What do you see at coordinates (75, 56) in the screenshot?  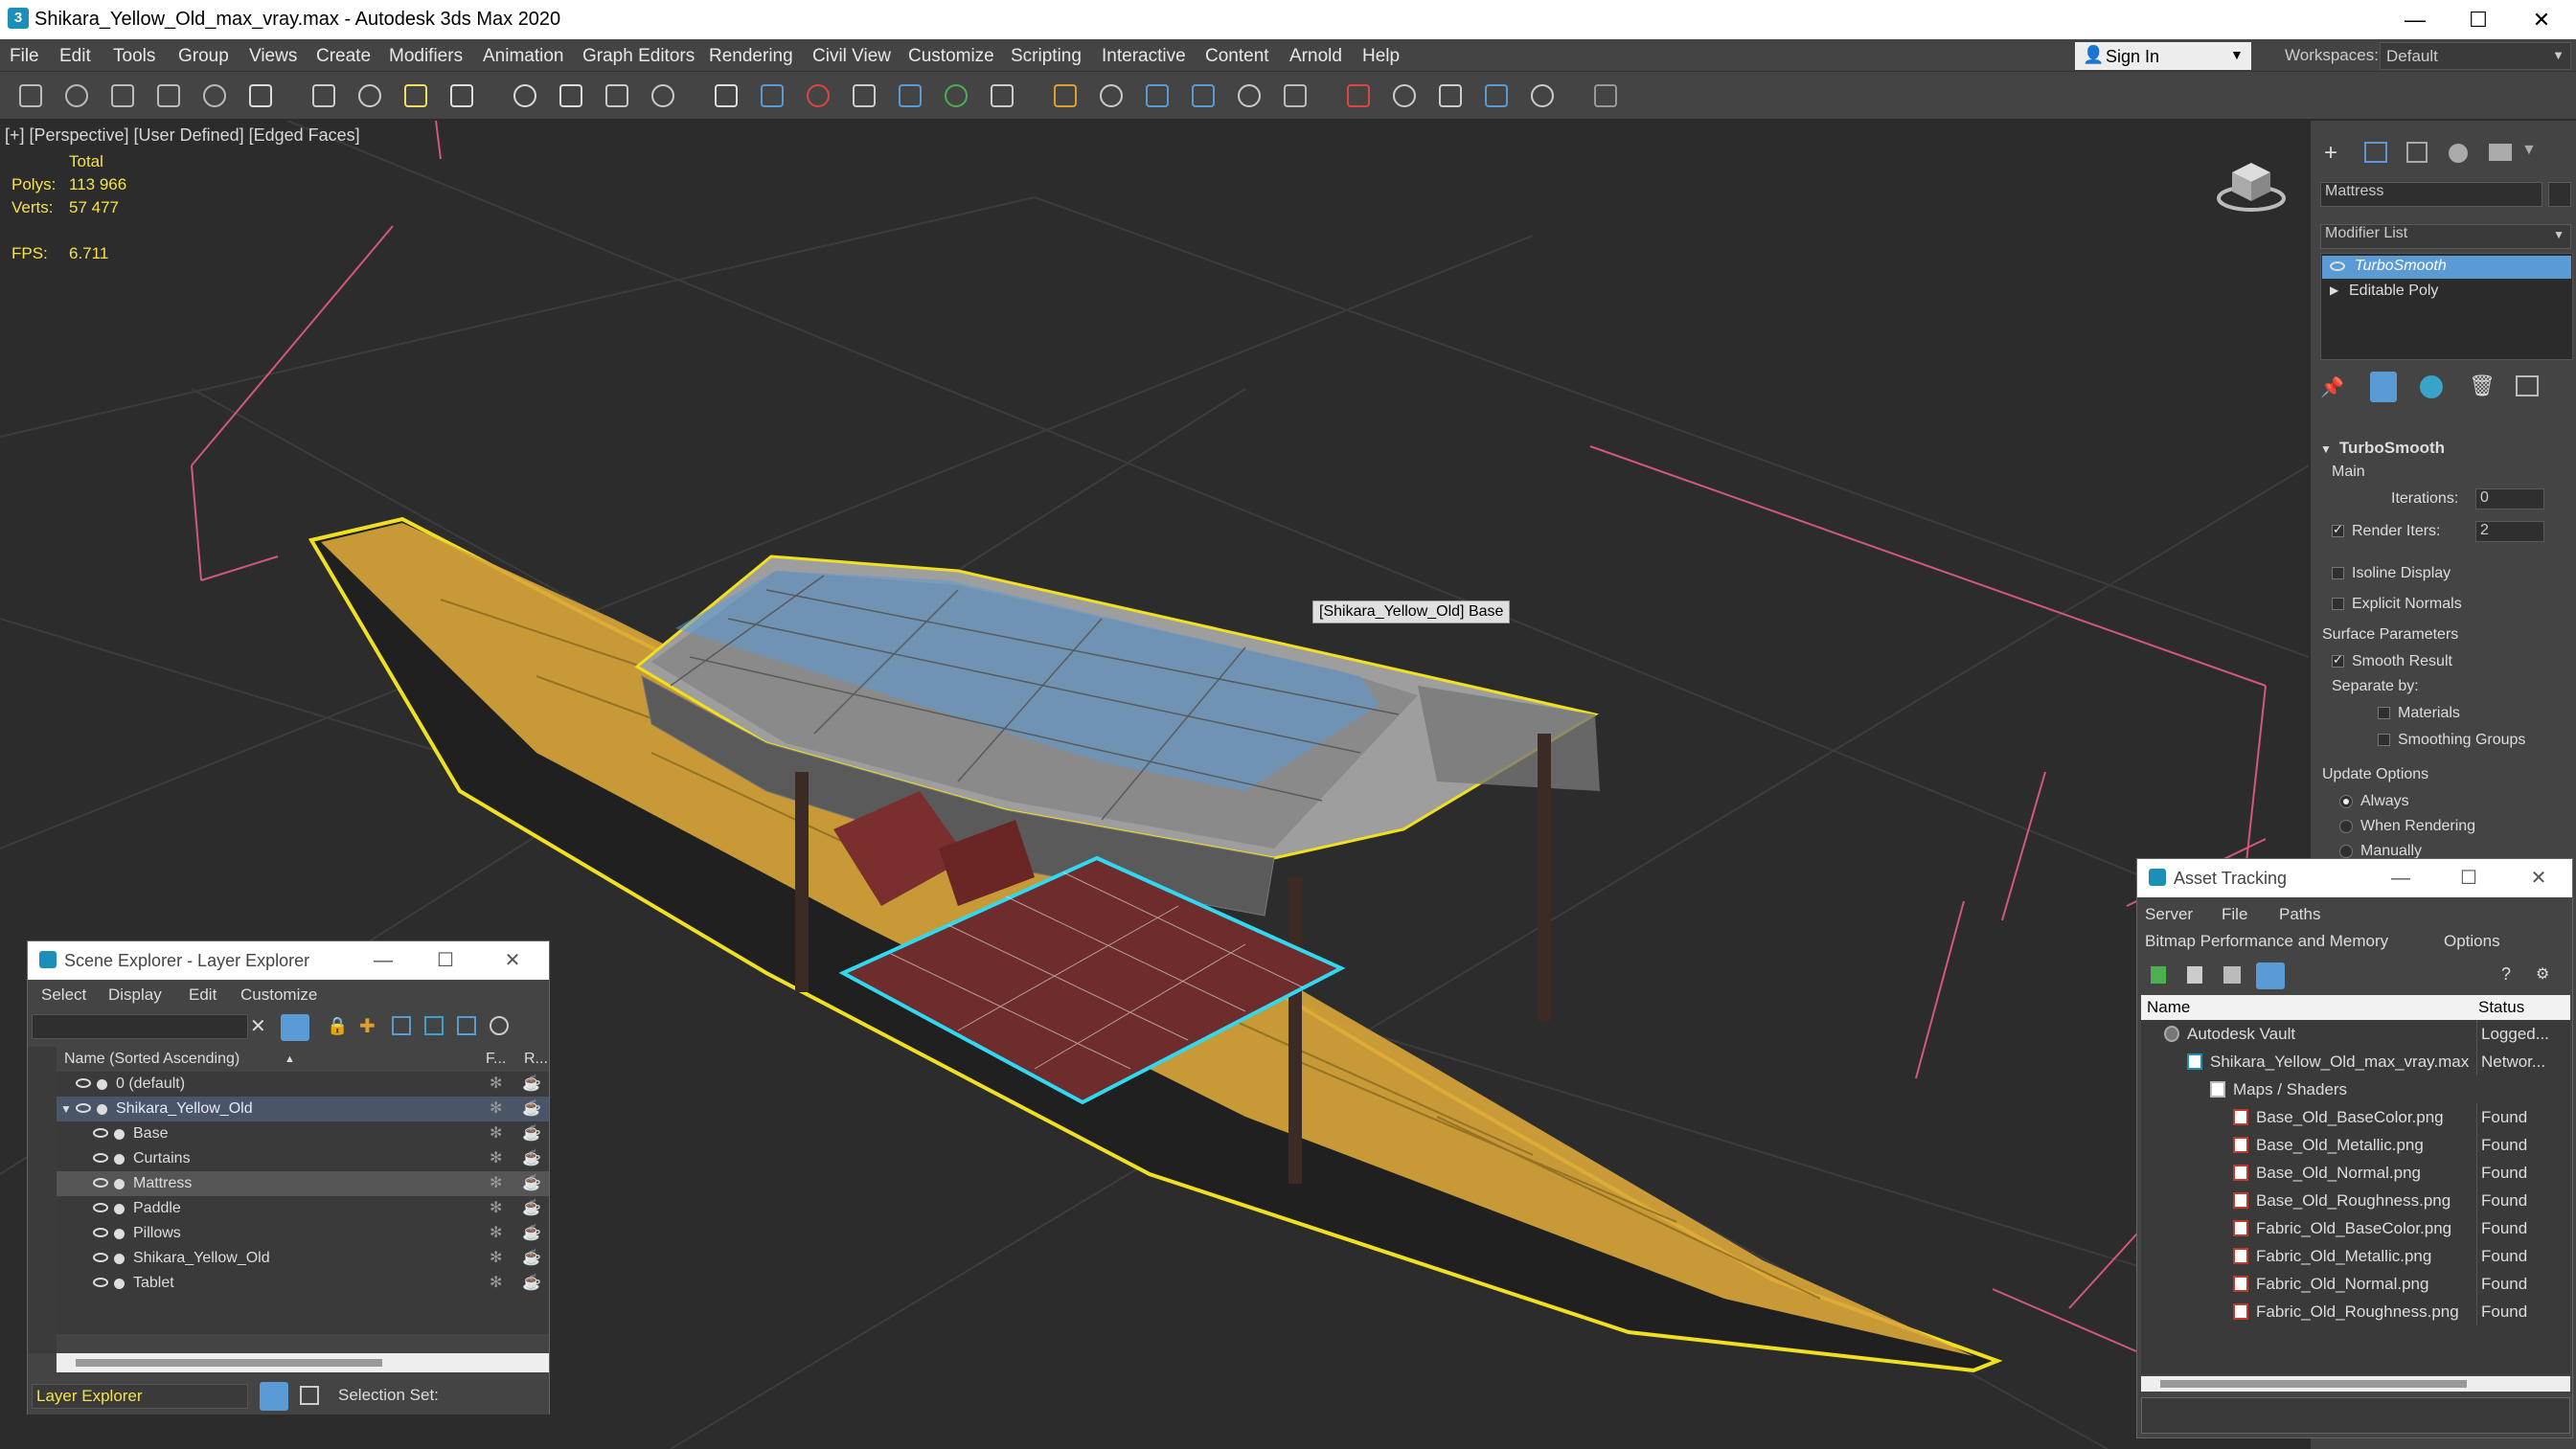 I see `menu-edit: Edit` at bounding box center [75, 56].